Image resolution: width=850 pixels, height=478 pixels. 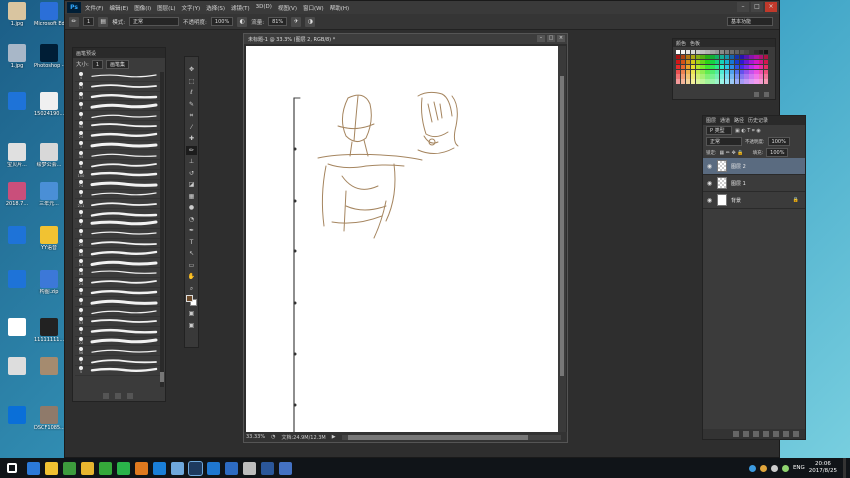 What do you see at coordinates (118, 263) in the screenshot?
I see `brush-preset-row: 11` at bounding box center [118, 263].